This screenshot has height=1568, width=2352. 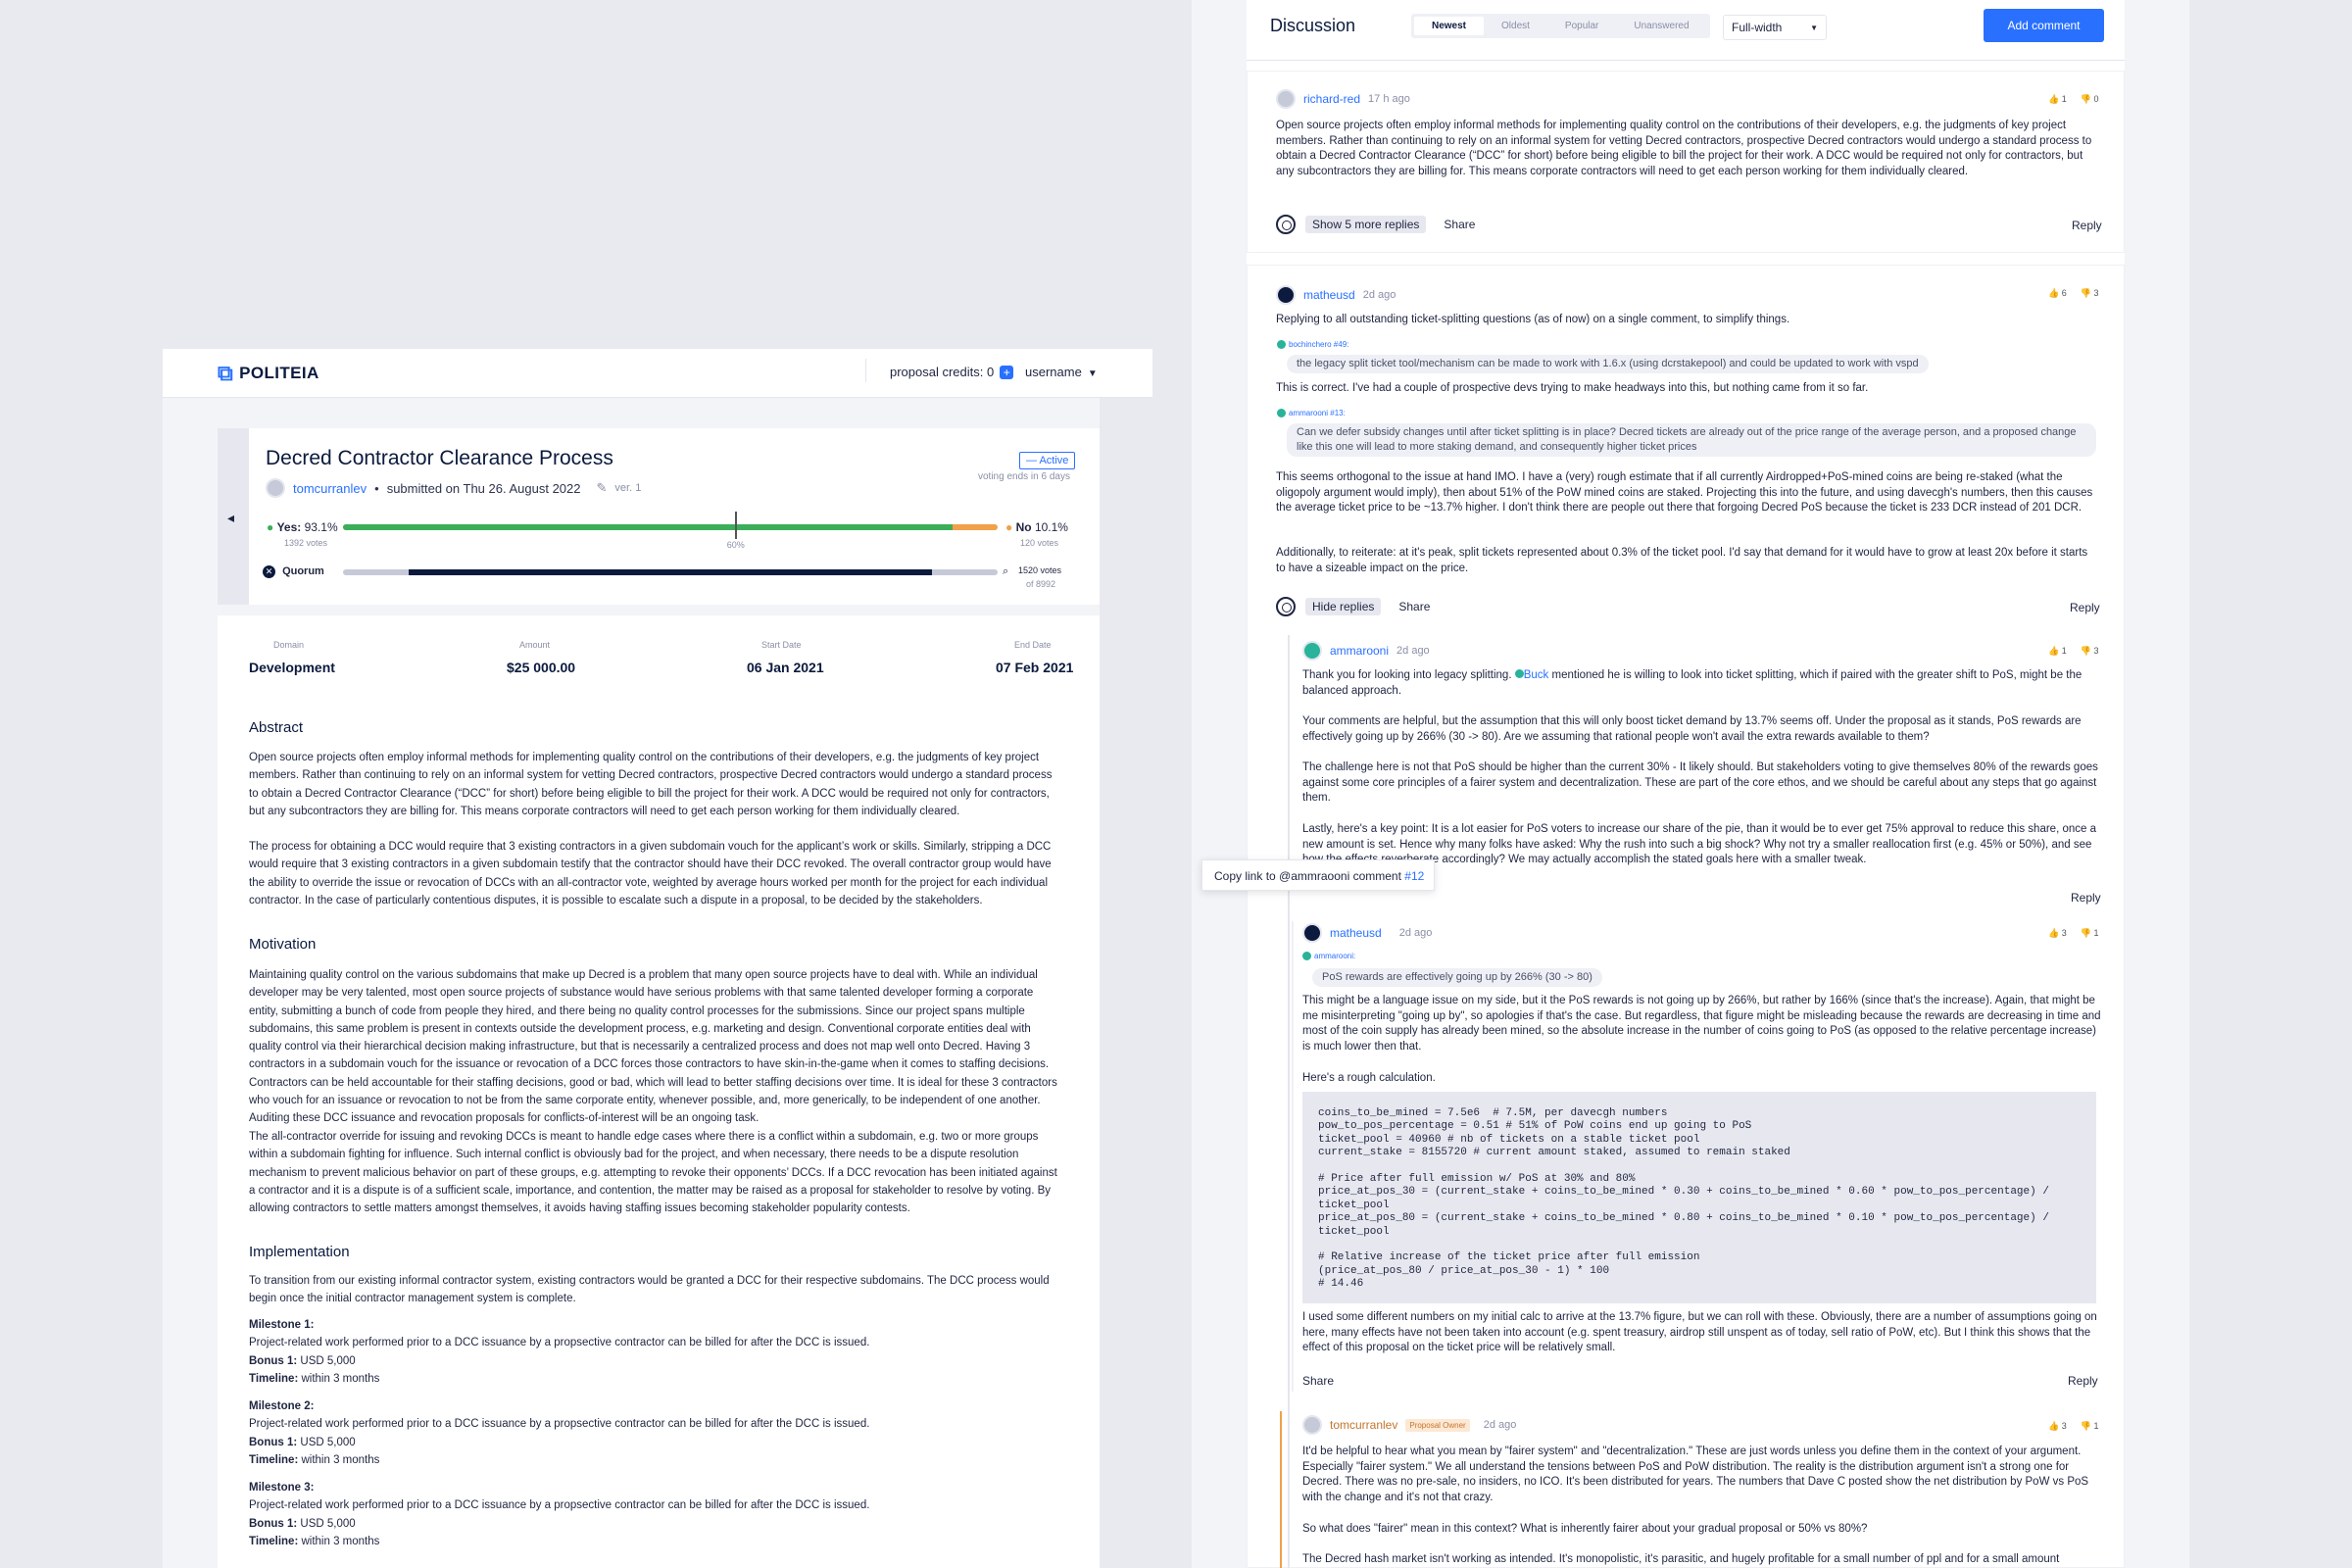 I want to click on yes-label: Yes:, so click(x=289, y=527).